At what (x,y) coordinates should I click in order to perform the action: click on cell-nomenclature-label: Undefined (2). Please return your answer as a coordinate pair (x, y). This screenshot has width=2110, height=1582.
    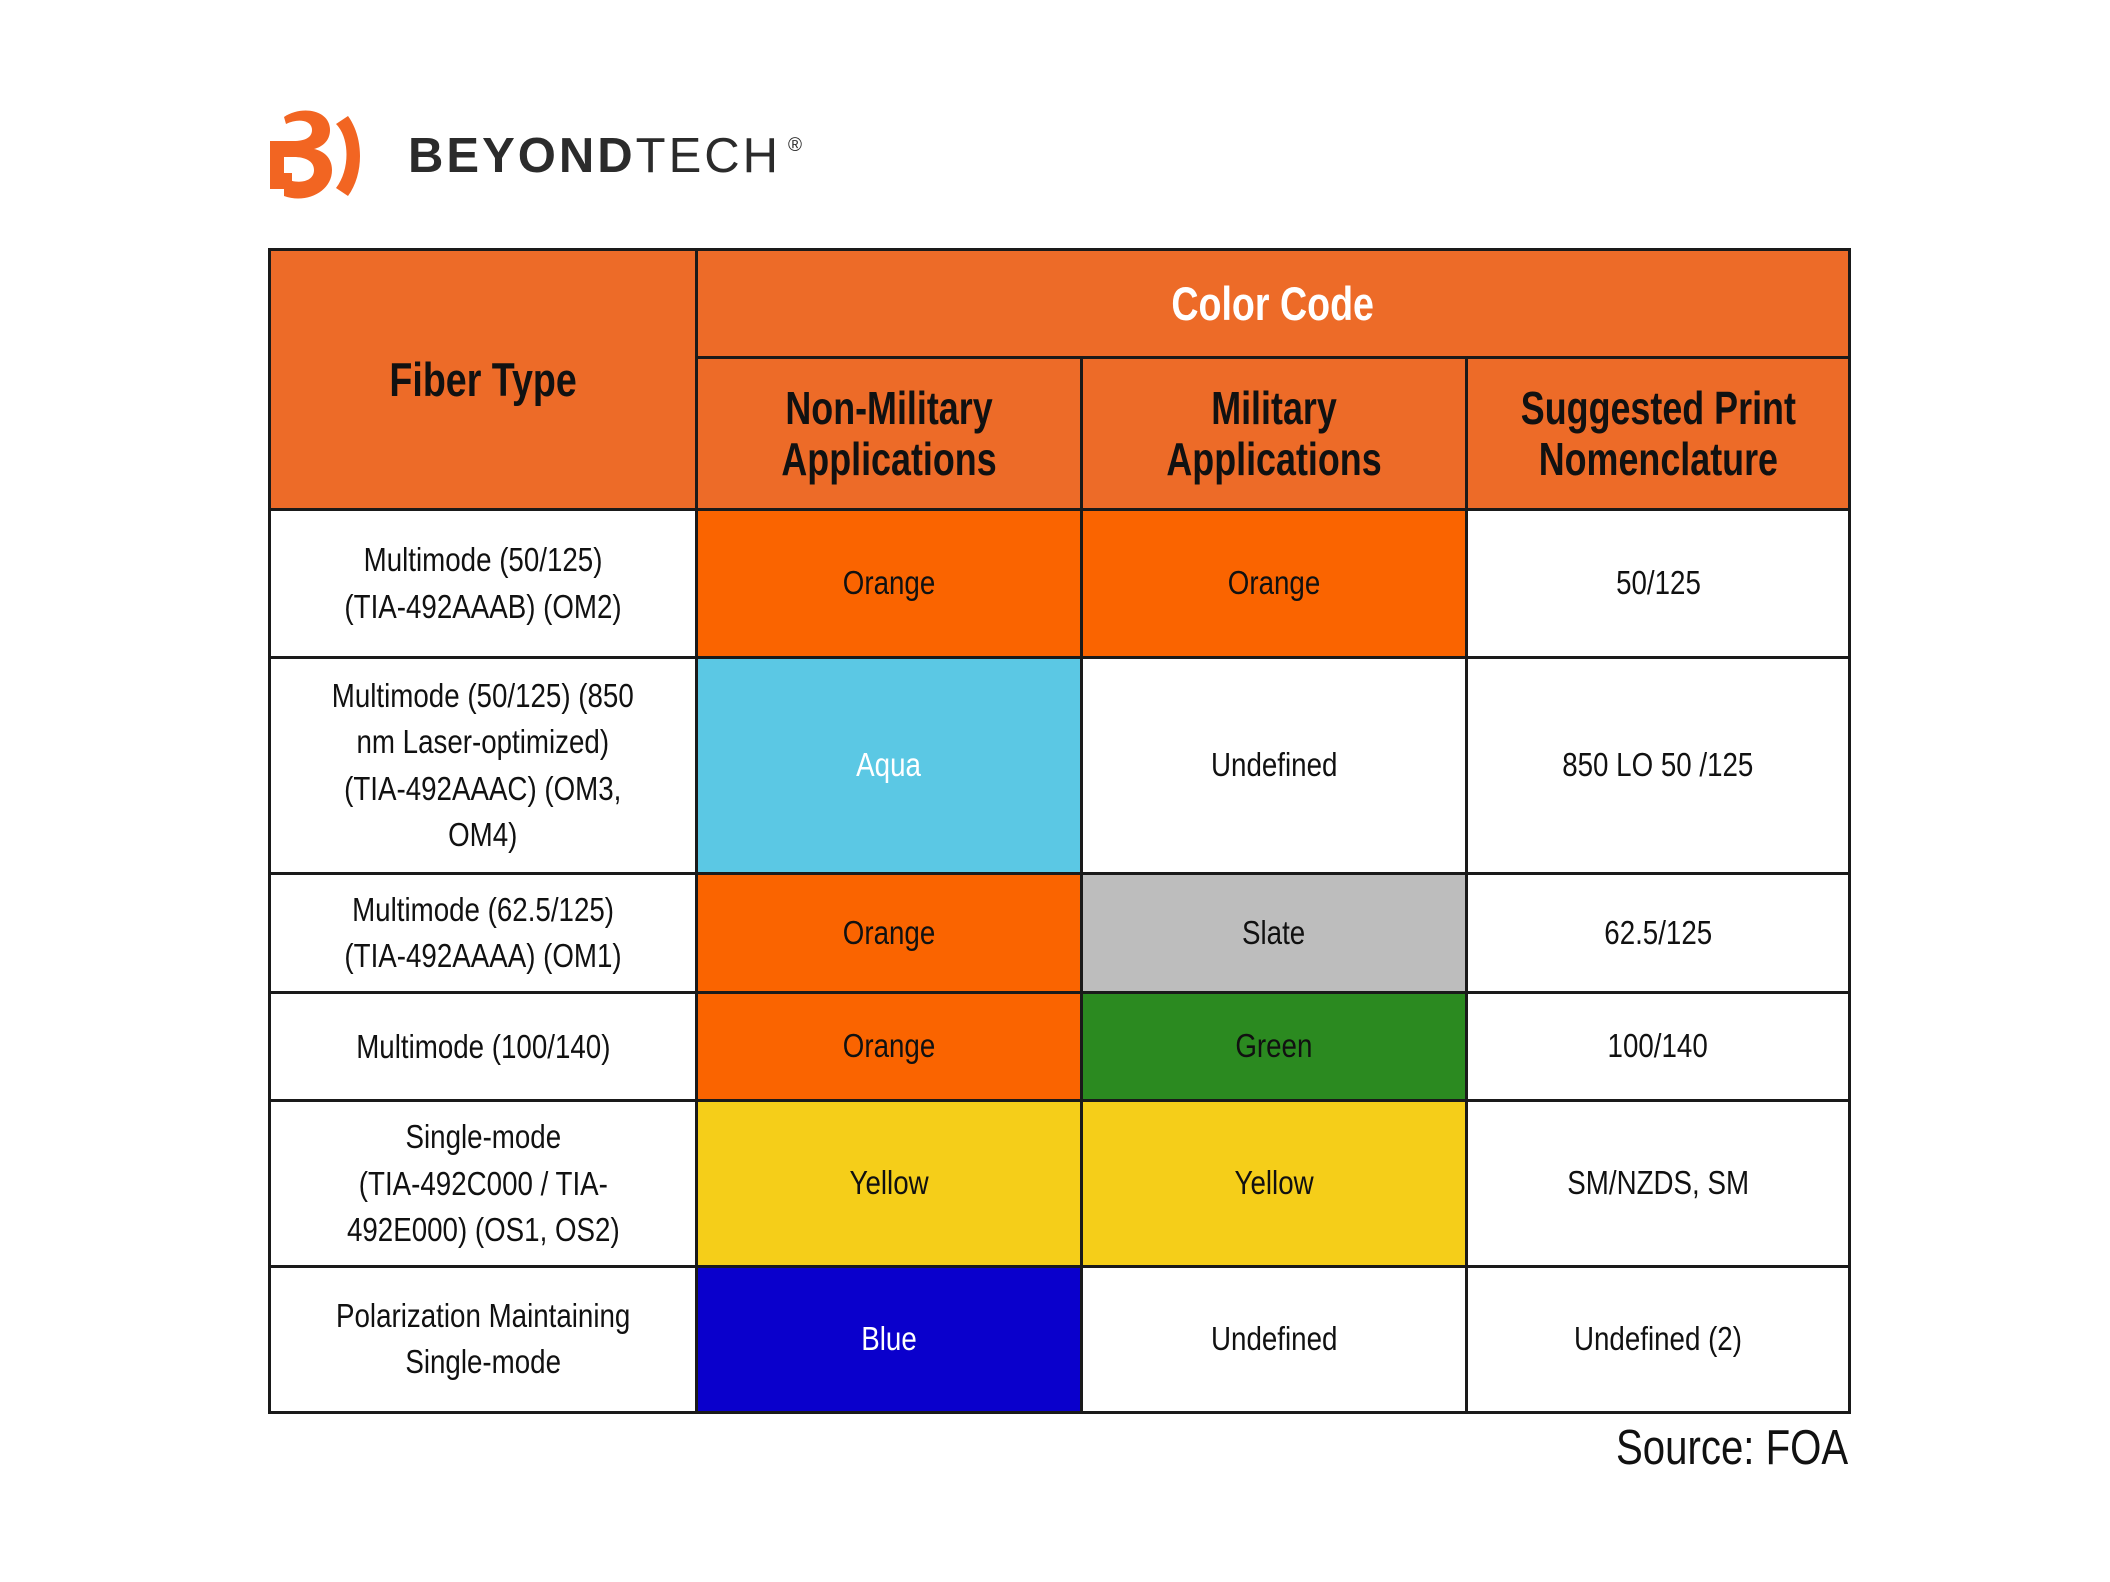
    Looking at the image, I should click on (1658, 1338).